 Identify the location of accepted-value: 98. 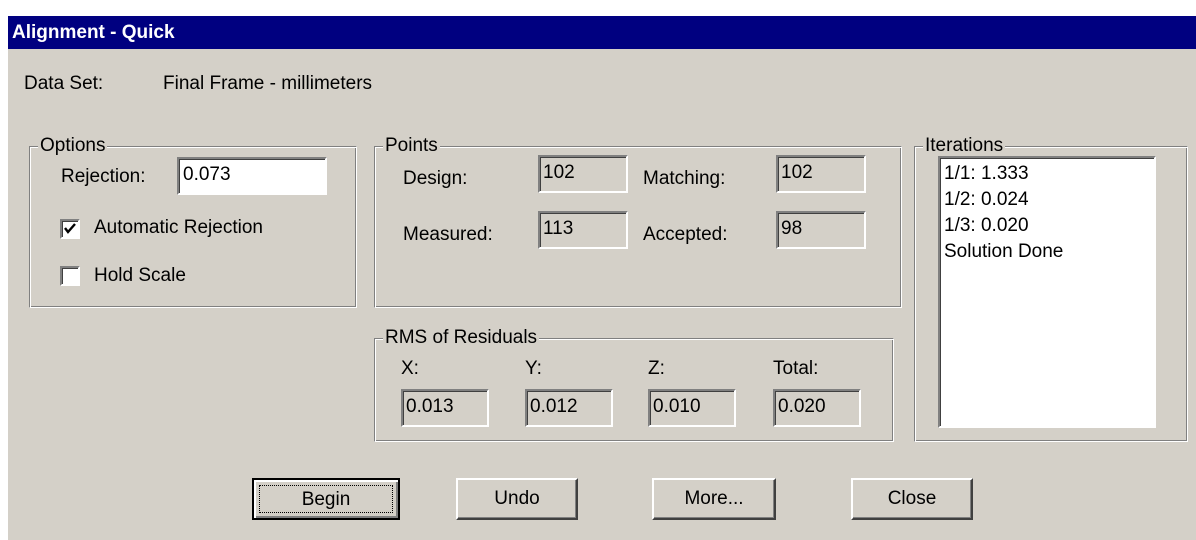
(821, 230).